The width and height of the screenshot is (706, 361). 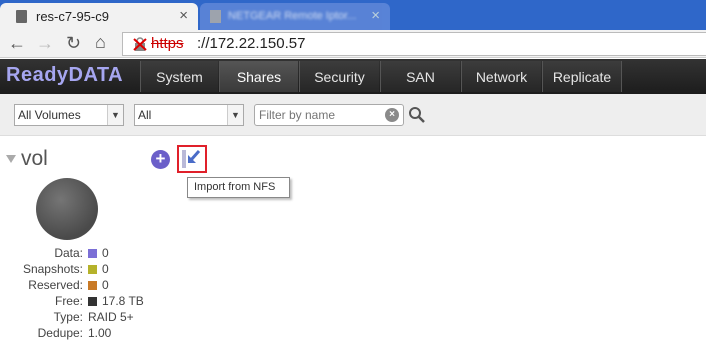 I want to click on tab-label: Security, so click(x=339, y=76).